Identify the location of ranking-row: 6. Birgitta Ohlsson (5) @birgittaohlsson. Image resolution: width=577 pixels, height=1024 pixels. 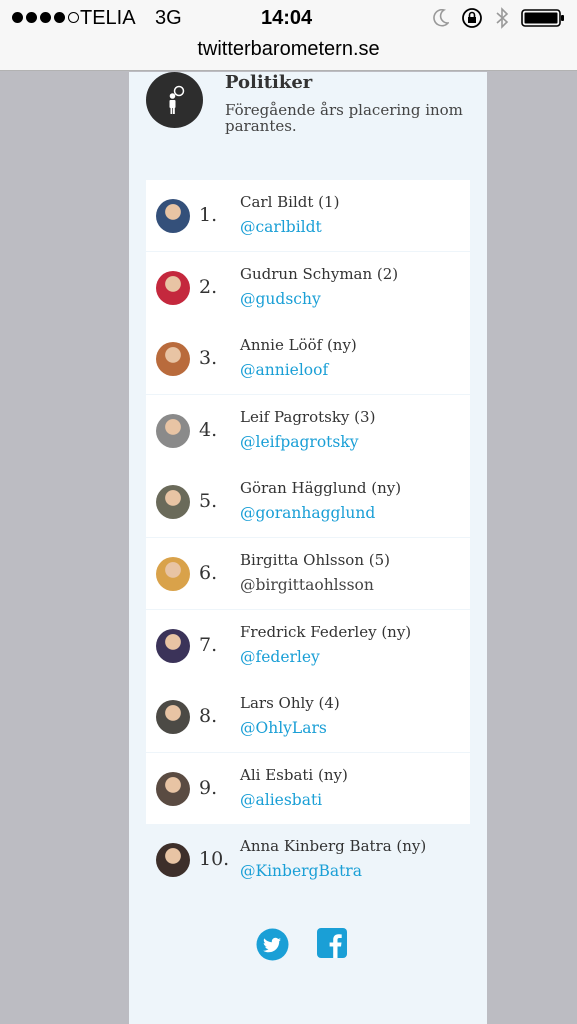
(308, 573).